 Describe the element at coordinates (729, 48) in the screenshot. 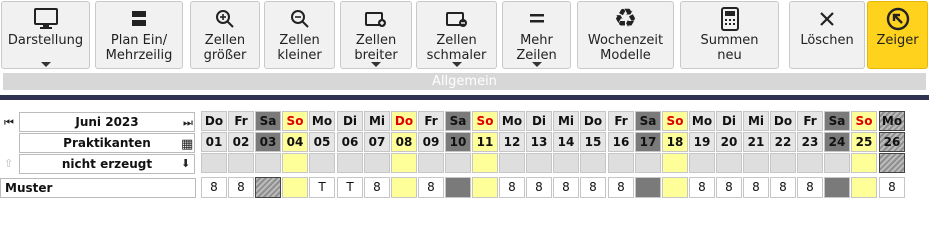

I see `button-label: Summen neu` at that location.